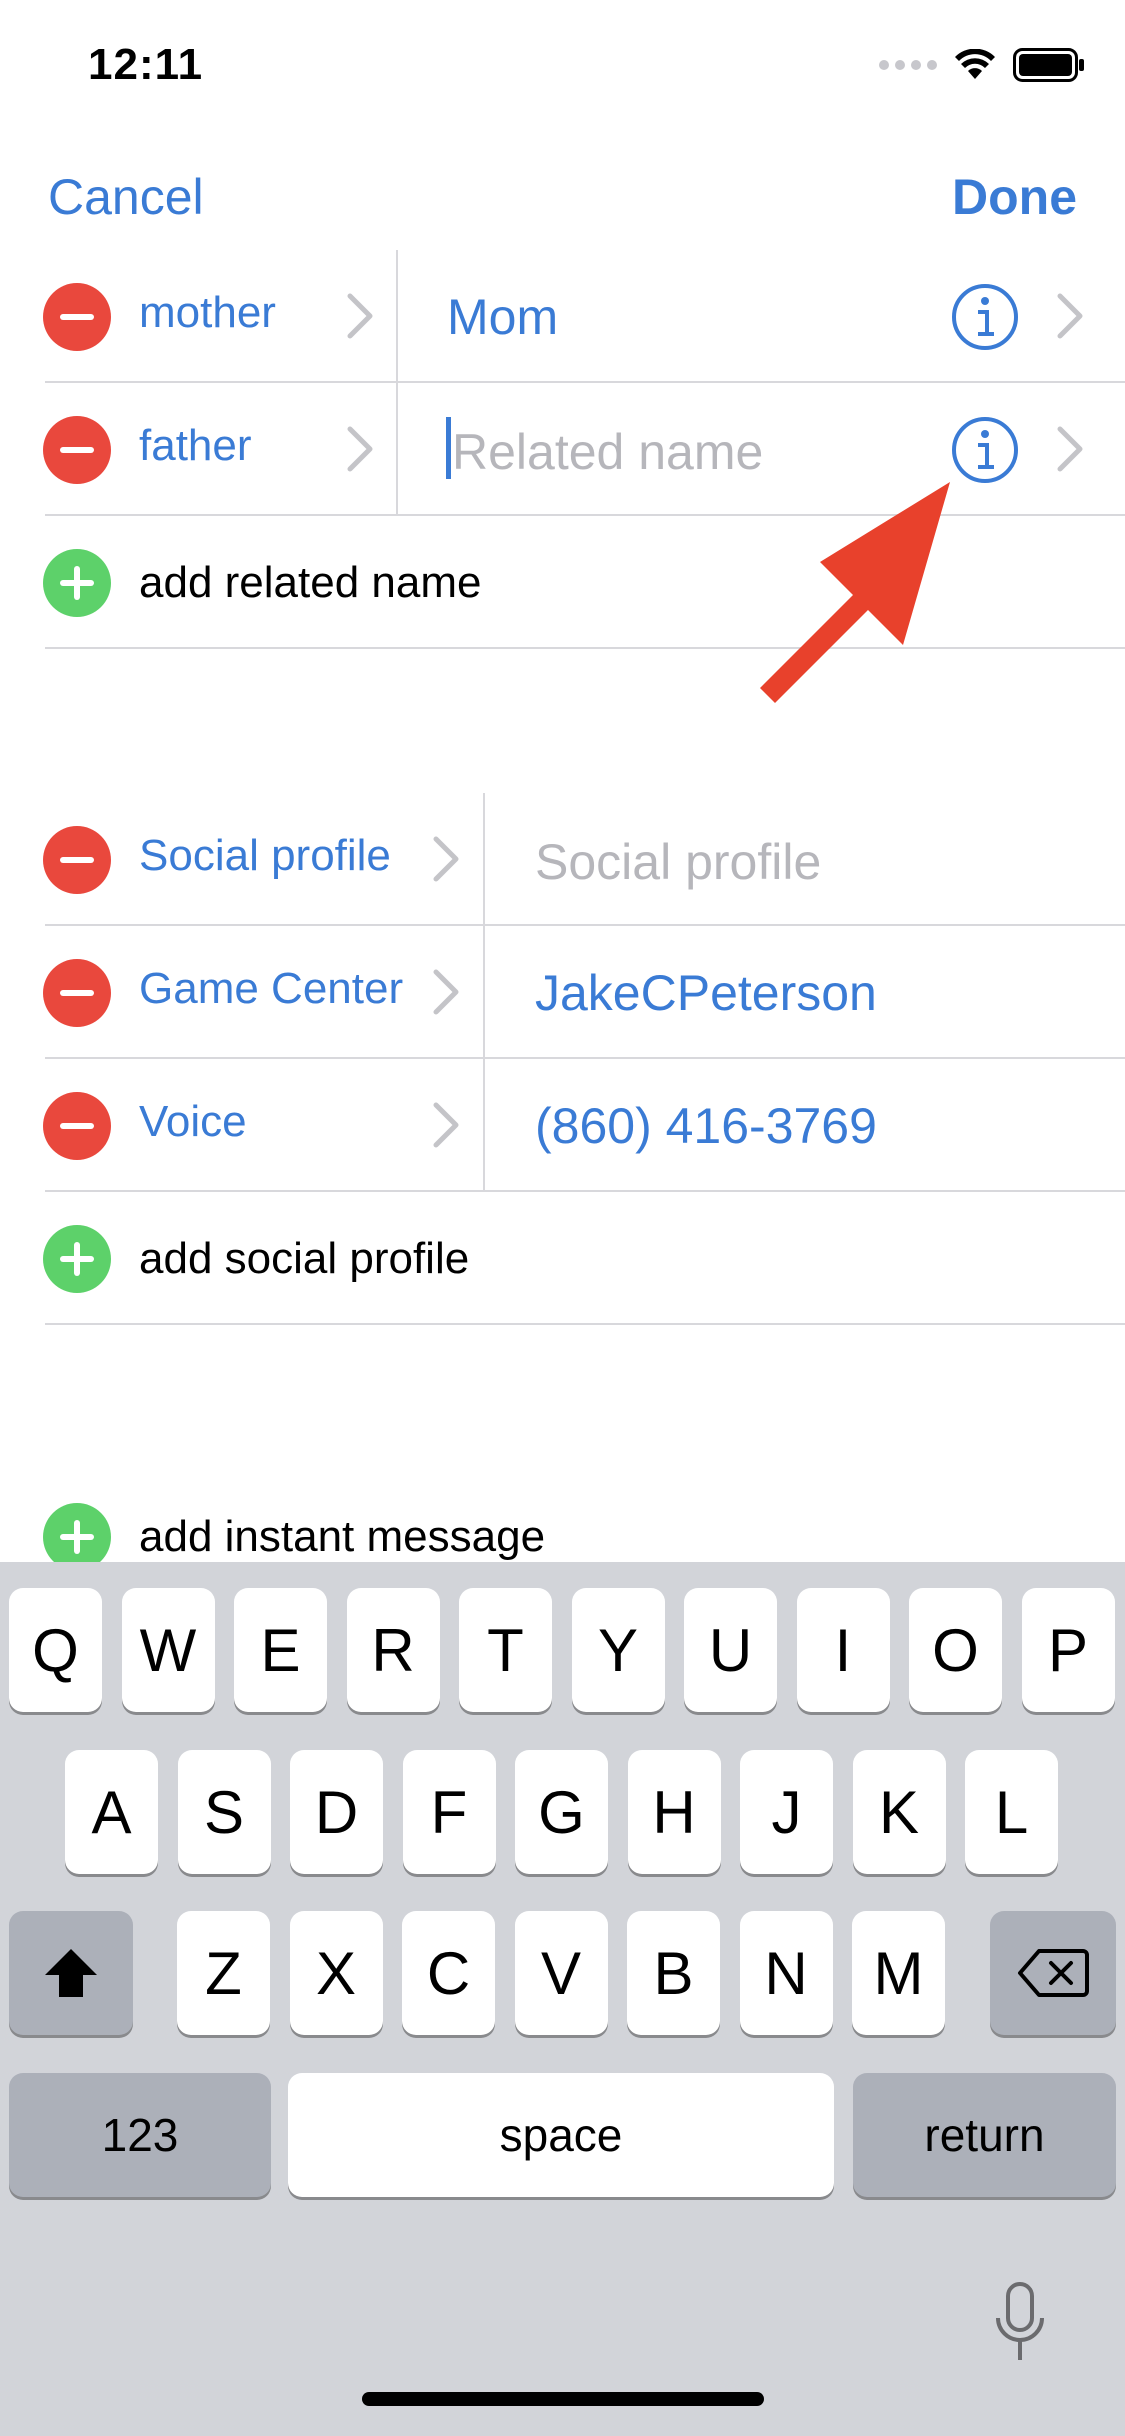 The height and width of the screenshot is (2436, 1125). Describe the element at coordinates (562, 316) in the screenshot. I see `related-name-row: mother Mom` at that location.